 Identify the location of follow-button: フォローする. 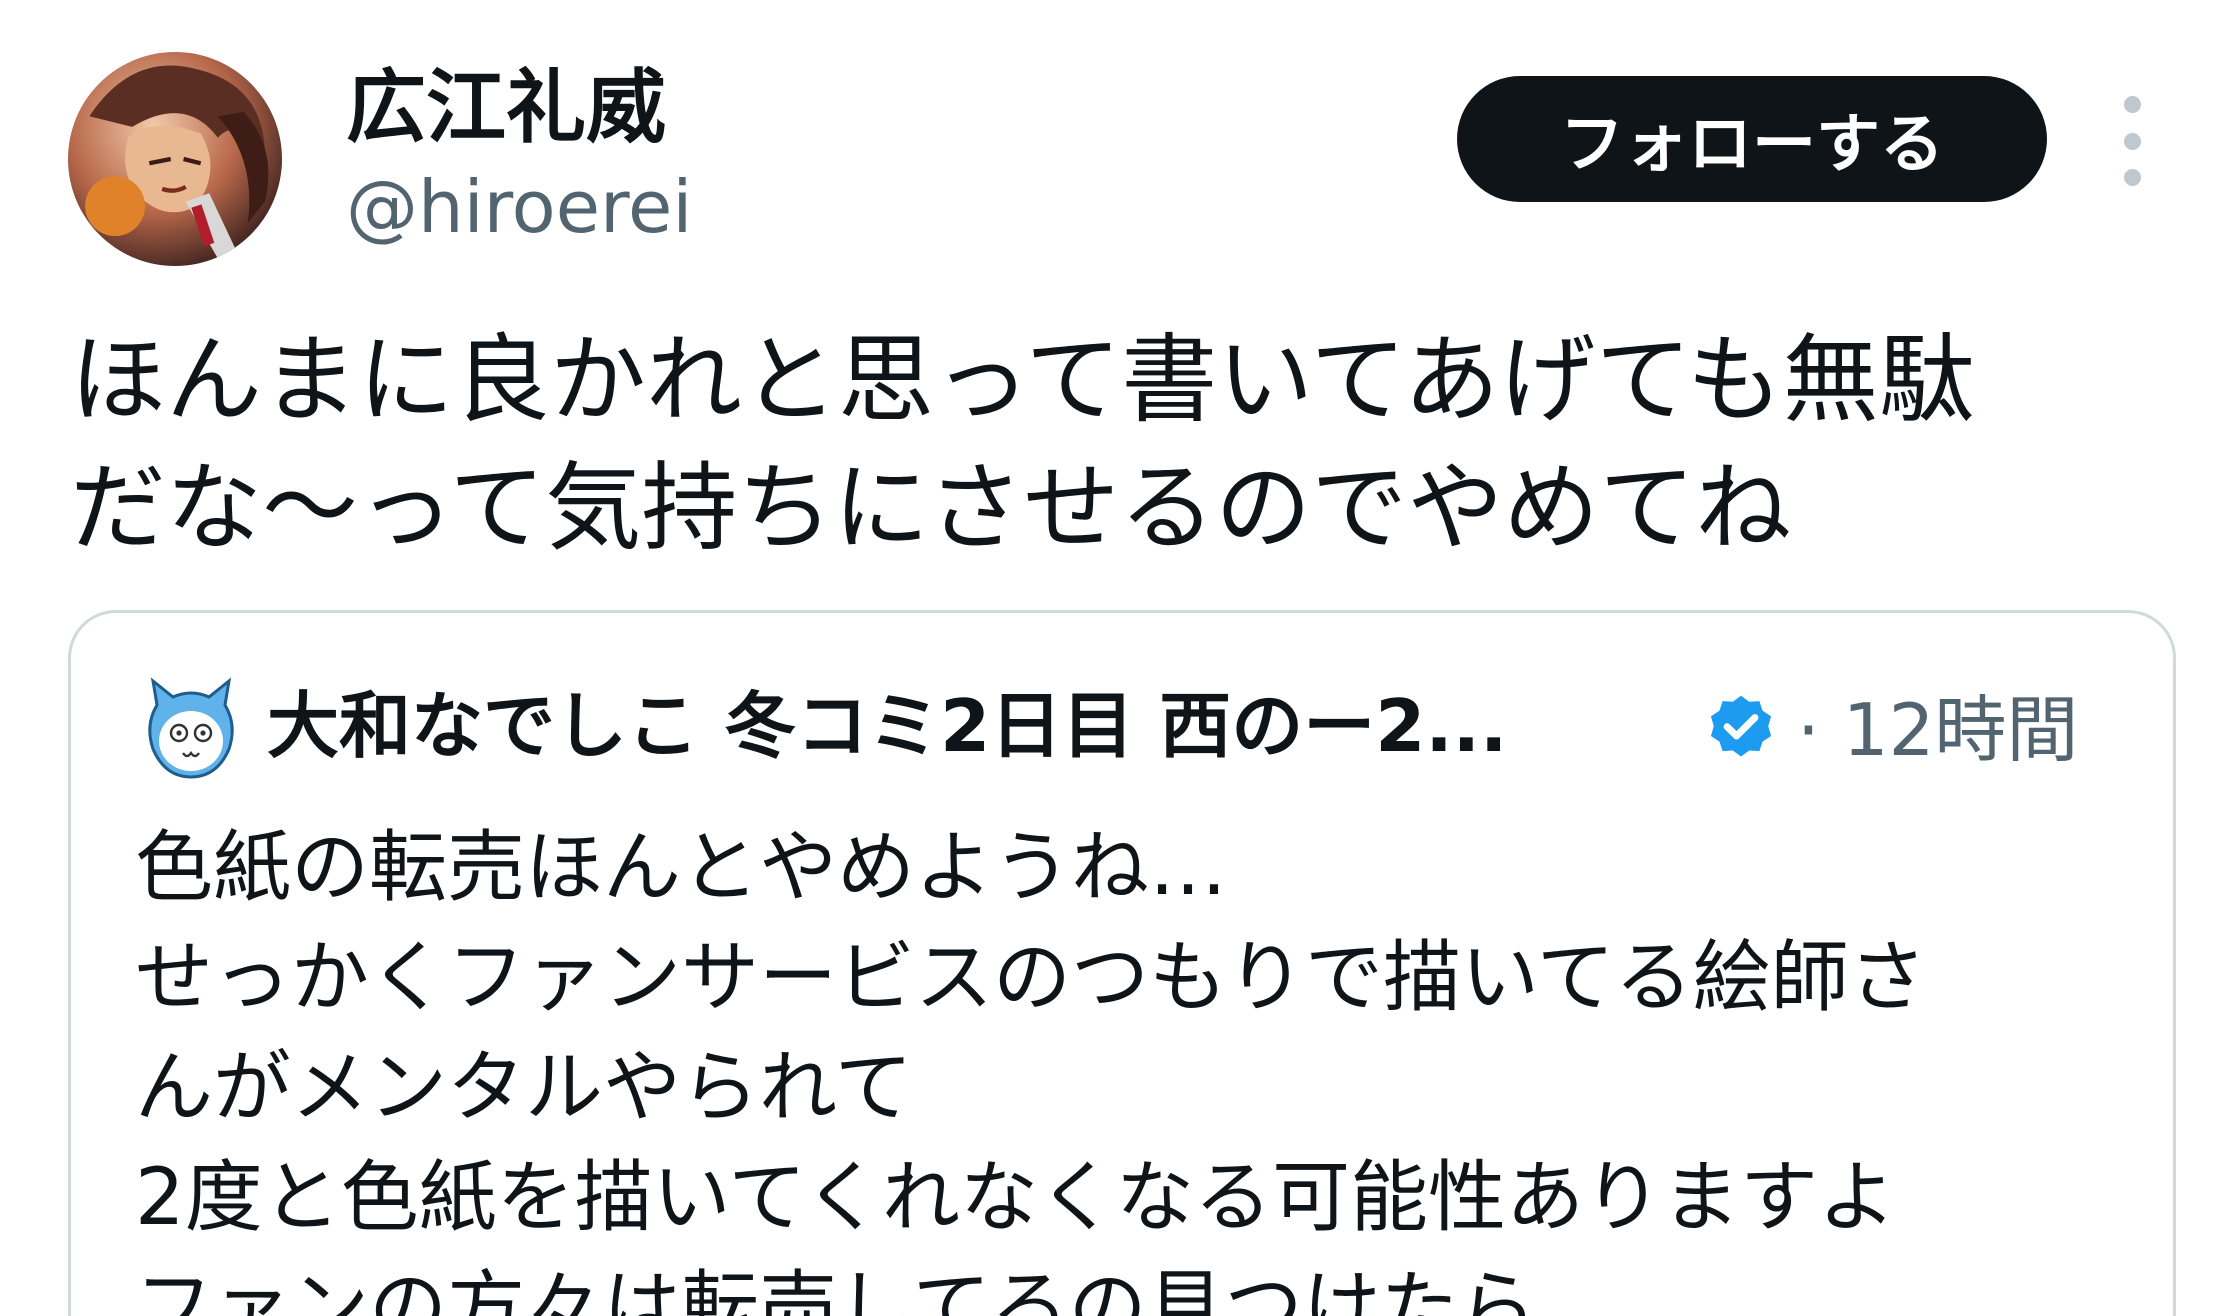
(1752, 139).